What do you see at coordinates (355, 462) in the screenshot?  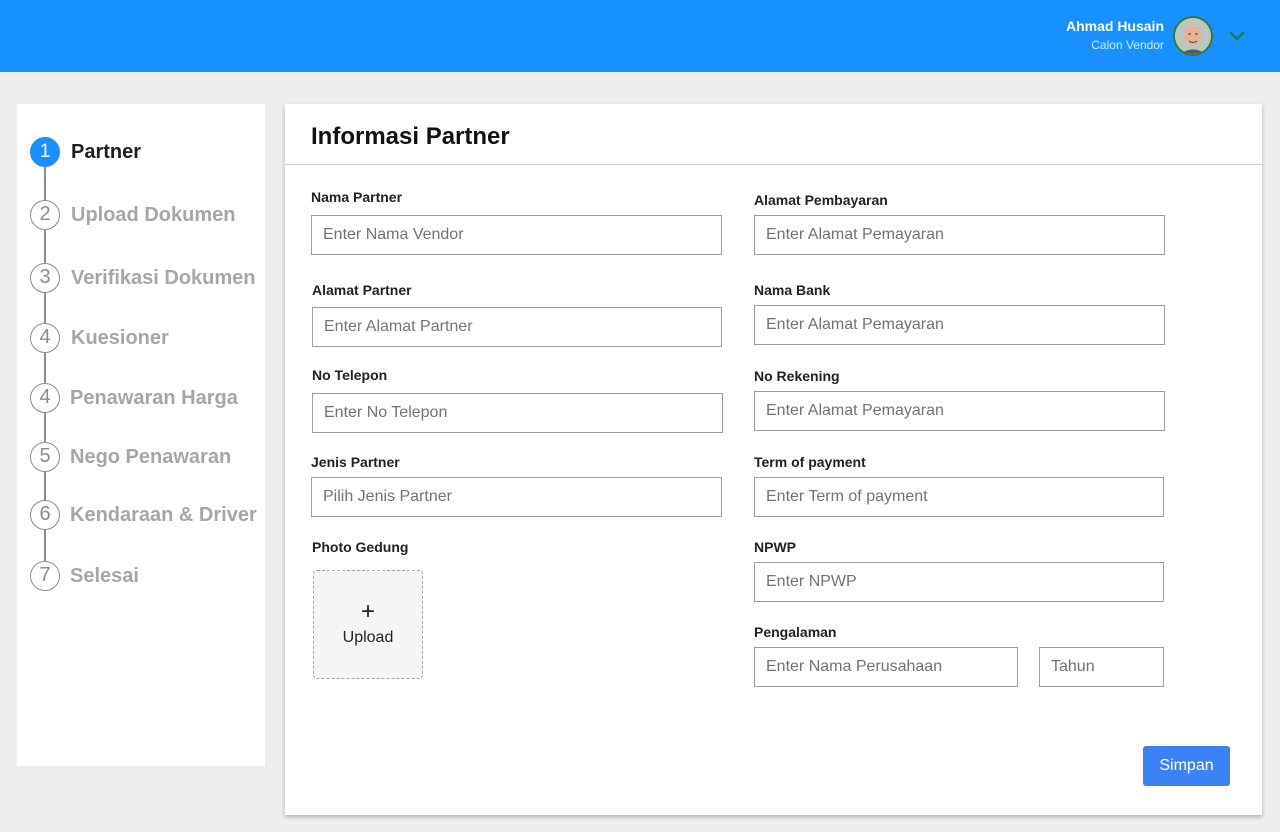 I see `jenis-partner-label: Jenis Partner` at bounding box center [355, 462].